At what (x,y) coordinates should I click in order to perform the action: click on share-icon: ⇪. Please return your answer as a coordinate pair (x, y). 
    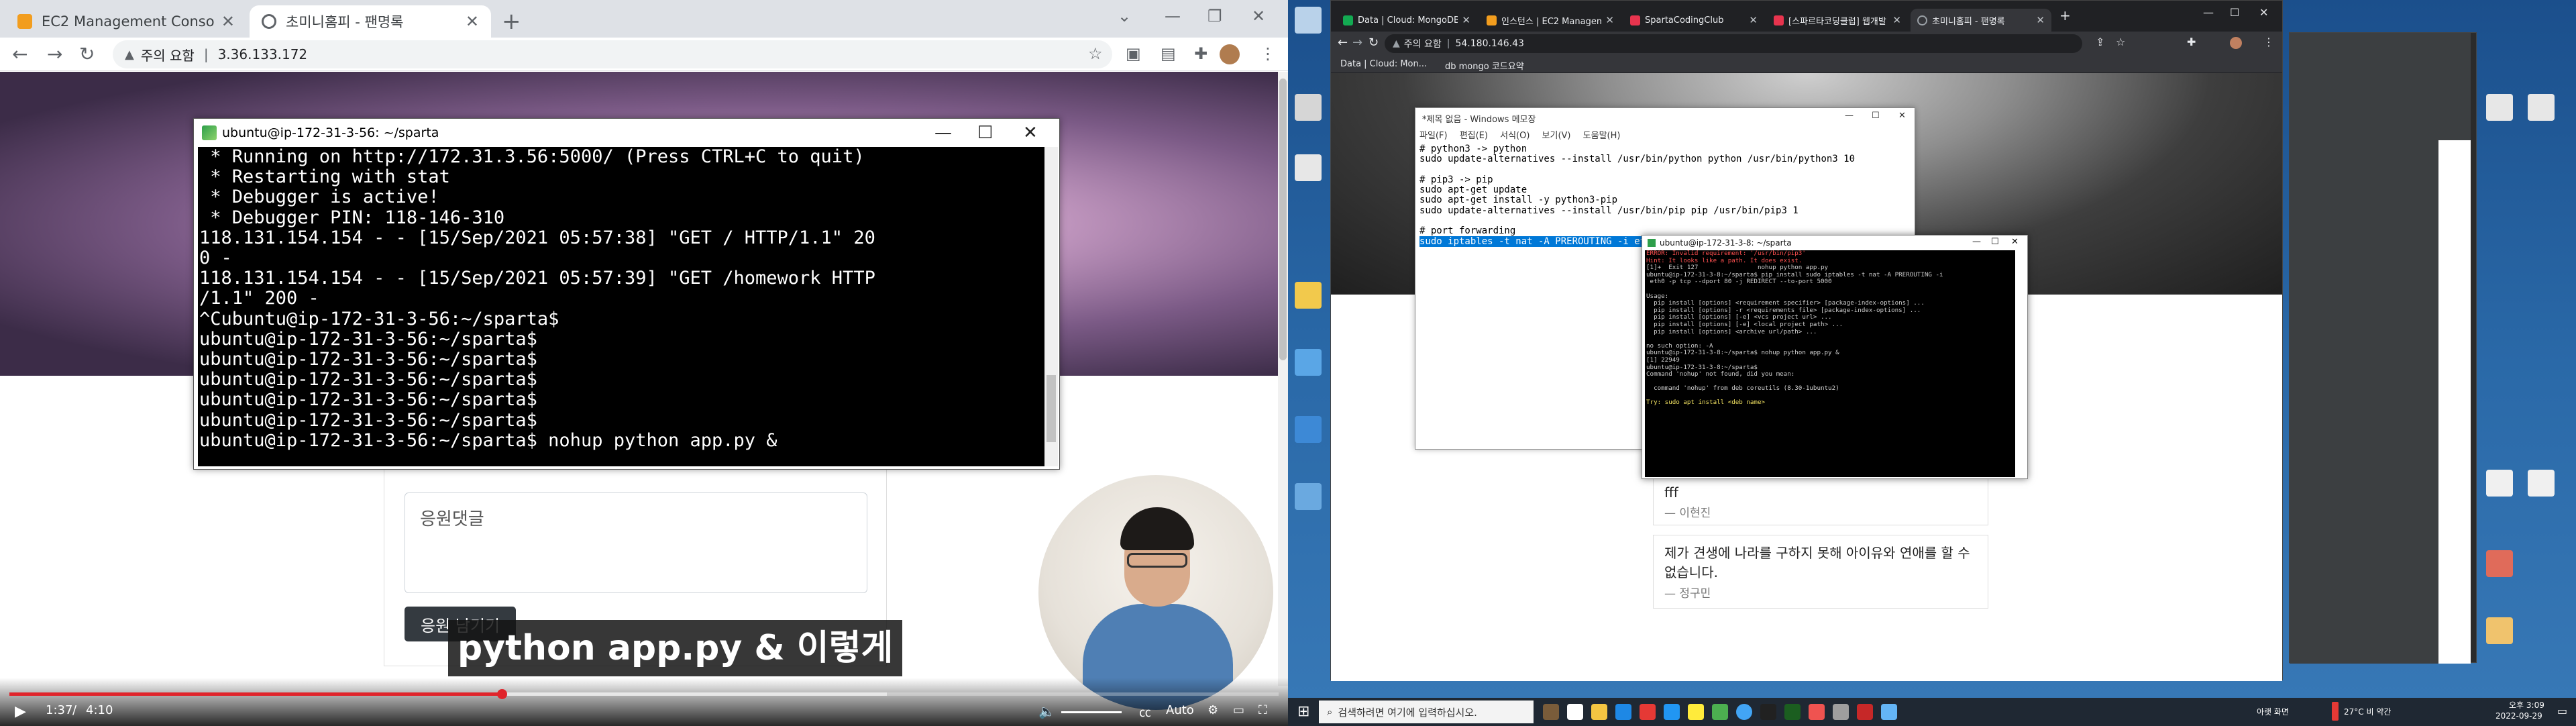
    Looking at the image, I should click on (2100, 42).